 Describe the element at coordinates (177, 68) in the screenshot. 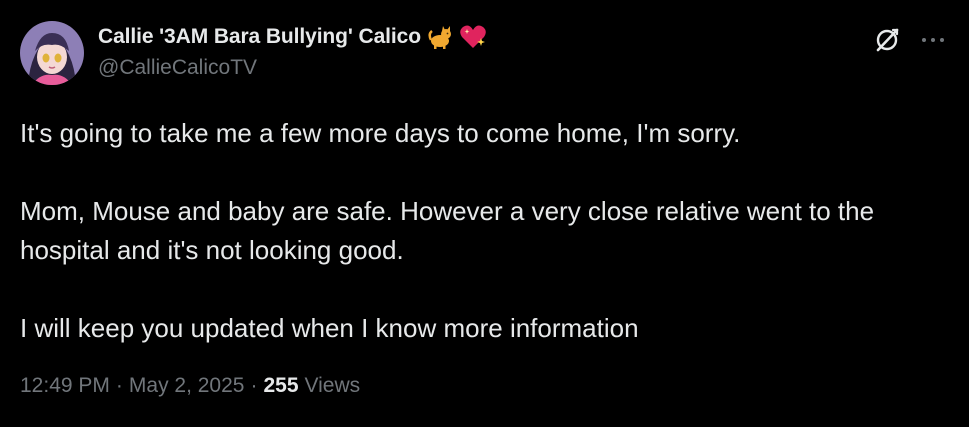

I see `author-handle: @CallieCalicoTV` at that location.